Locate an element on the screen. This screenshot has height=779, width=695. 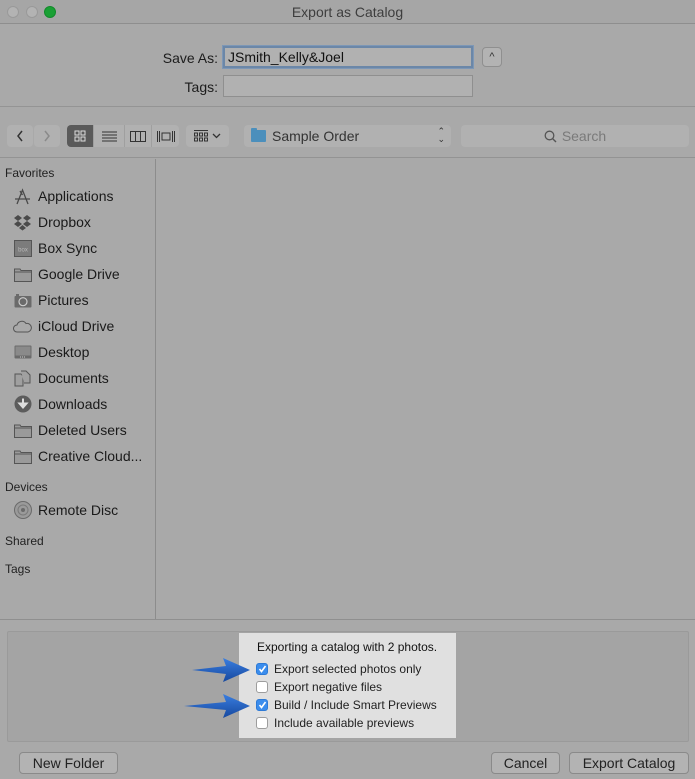
sidebar-item-downloads: Downloads is located at coordinates (60, 404).